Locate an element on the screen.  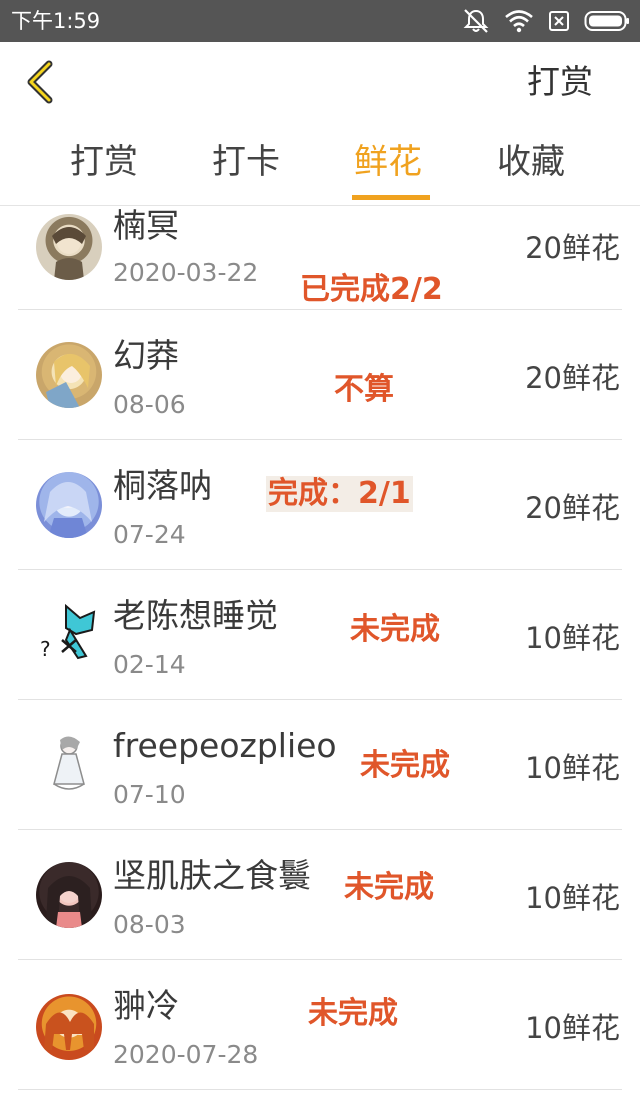
user-name: 坚肌肤之食鬟 is located at coordinates (212, 875).